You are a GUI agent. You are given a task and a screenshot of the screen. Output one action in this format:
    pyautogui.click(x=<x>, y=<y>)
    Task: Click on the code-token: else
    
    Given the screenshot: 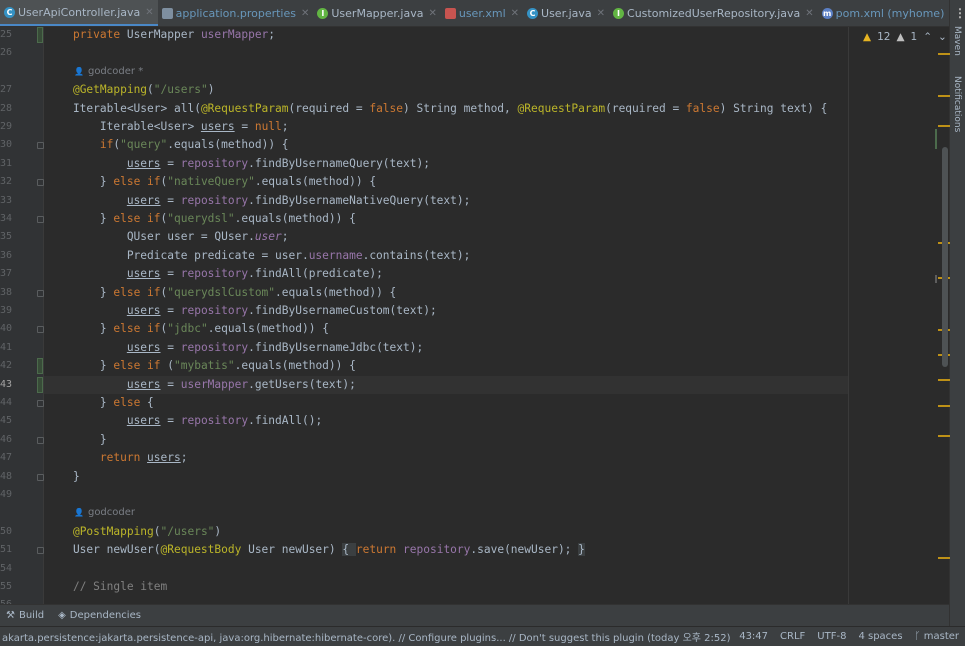 What is the action you would take?
    pyautogui.click(x=130, y=402)
    